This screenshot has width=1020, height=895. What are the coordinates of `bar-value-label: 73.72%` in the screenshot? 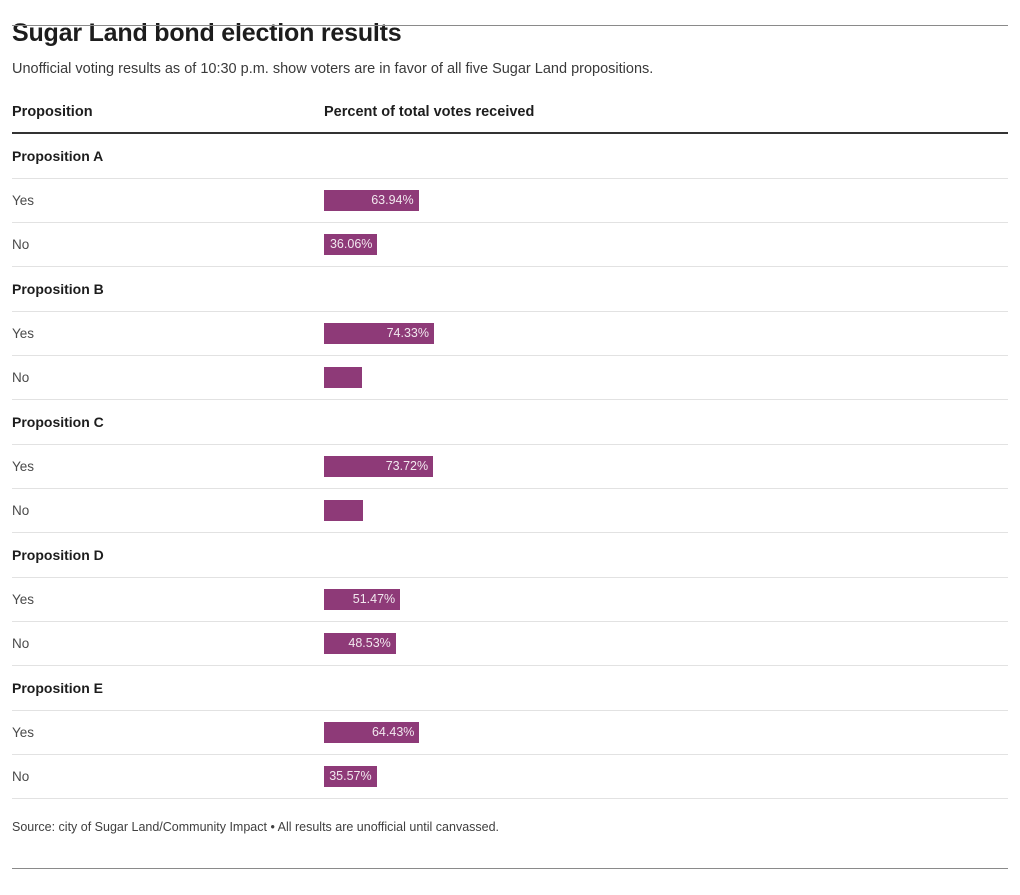 It's located at (407, 466).